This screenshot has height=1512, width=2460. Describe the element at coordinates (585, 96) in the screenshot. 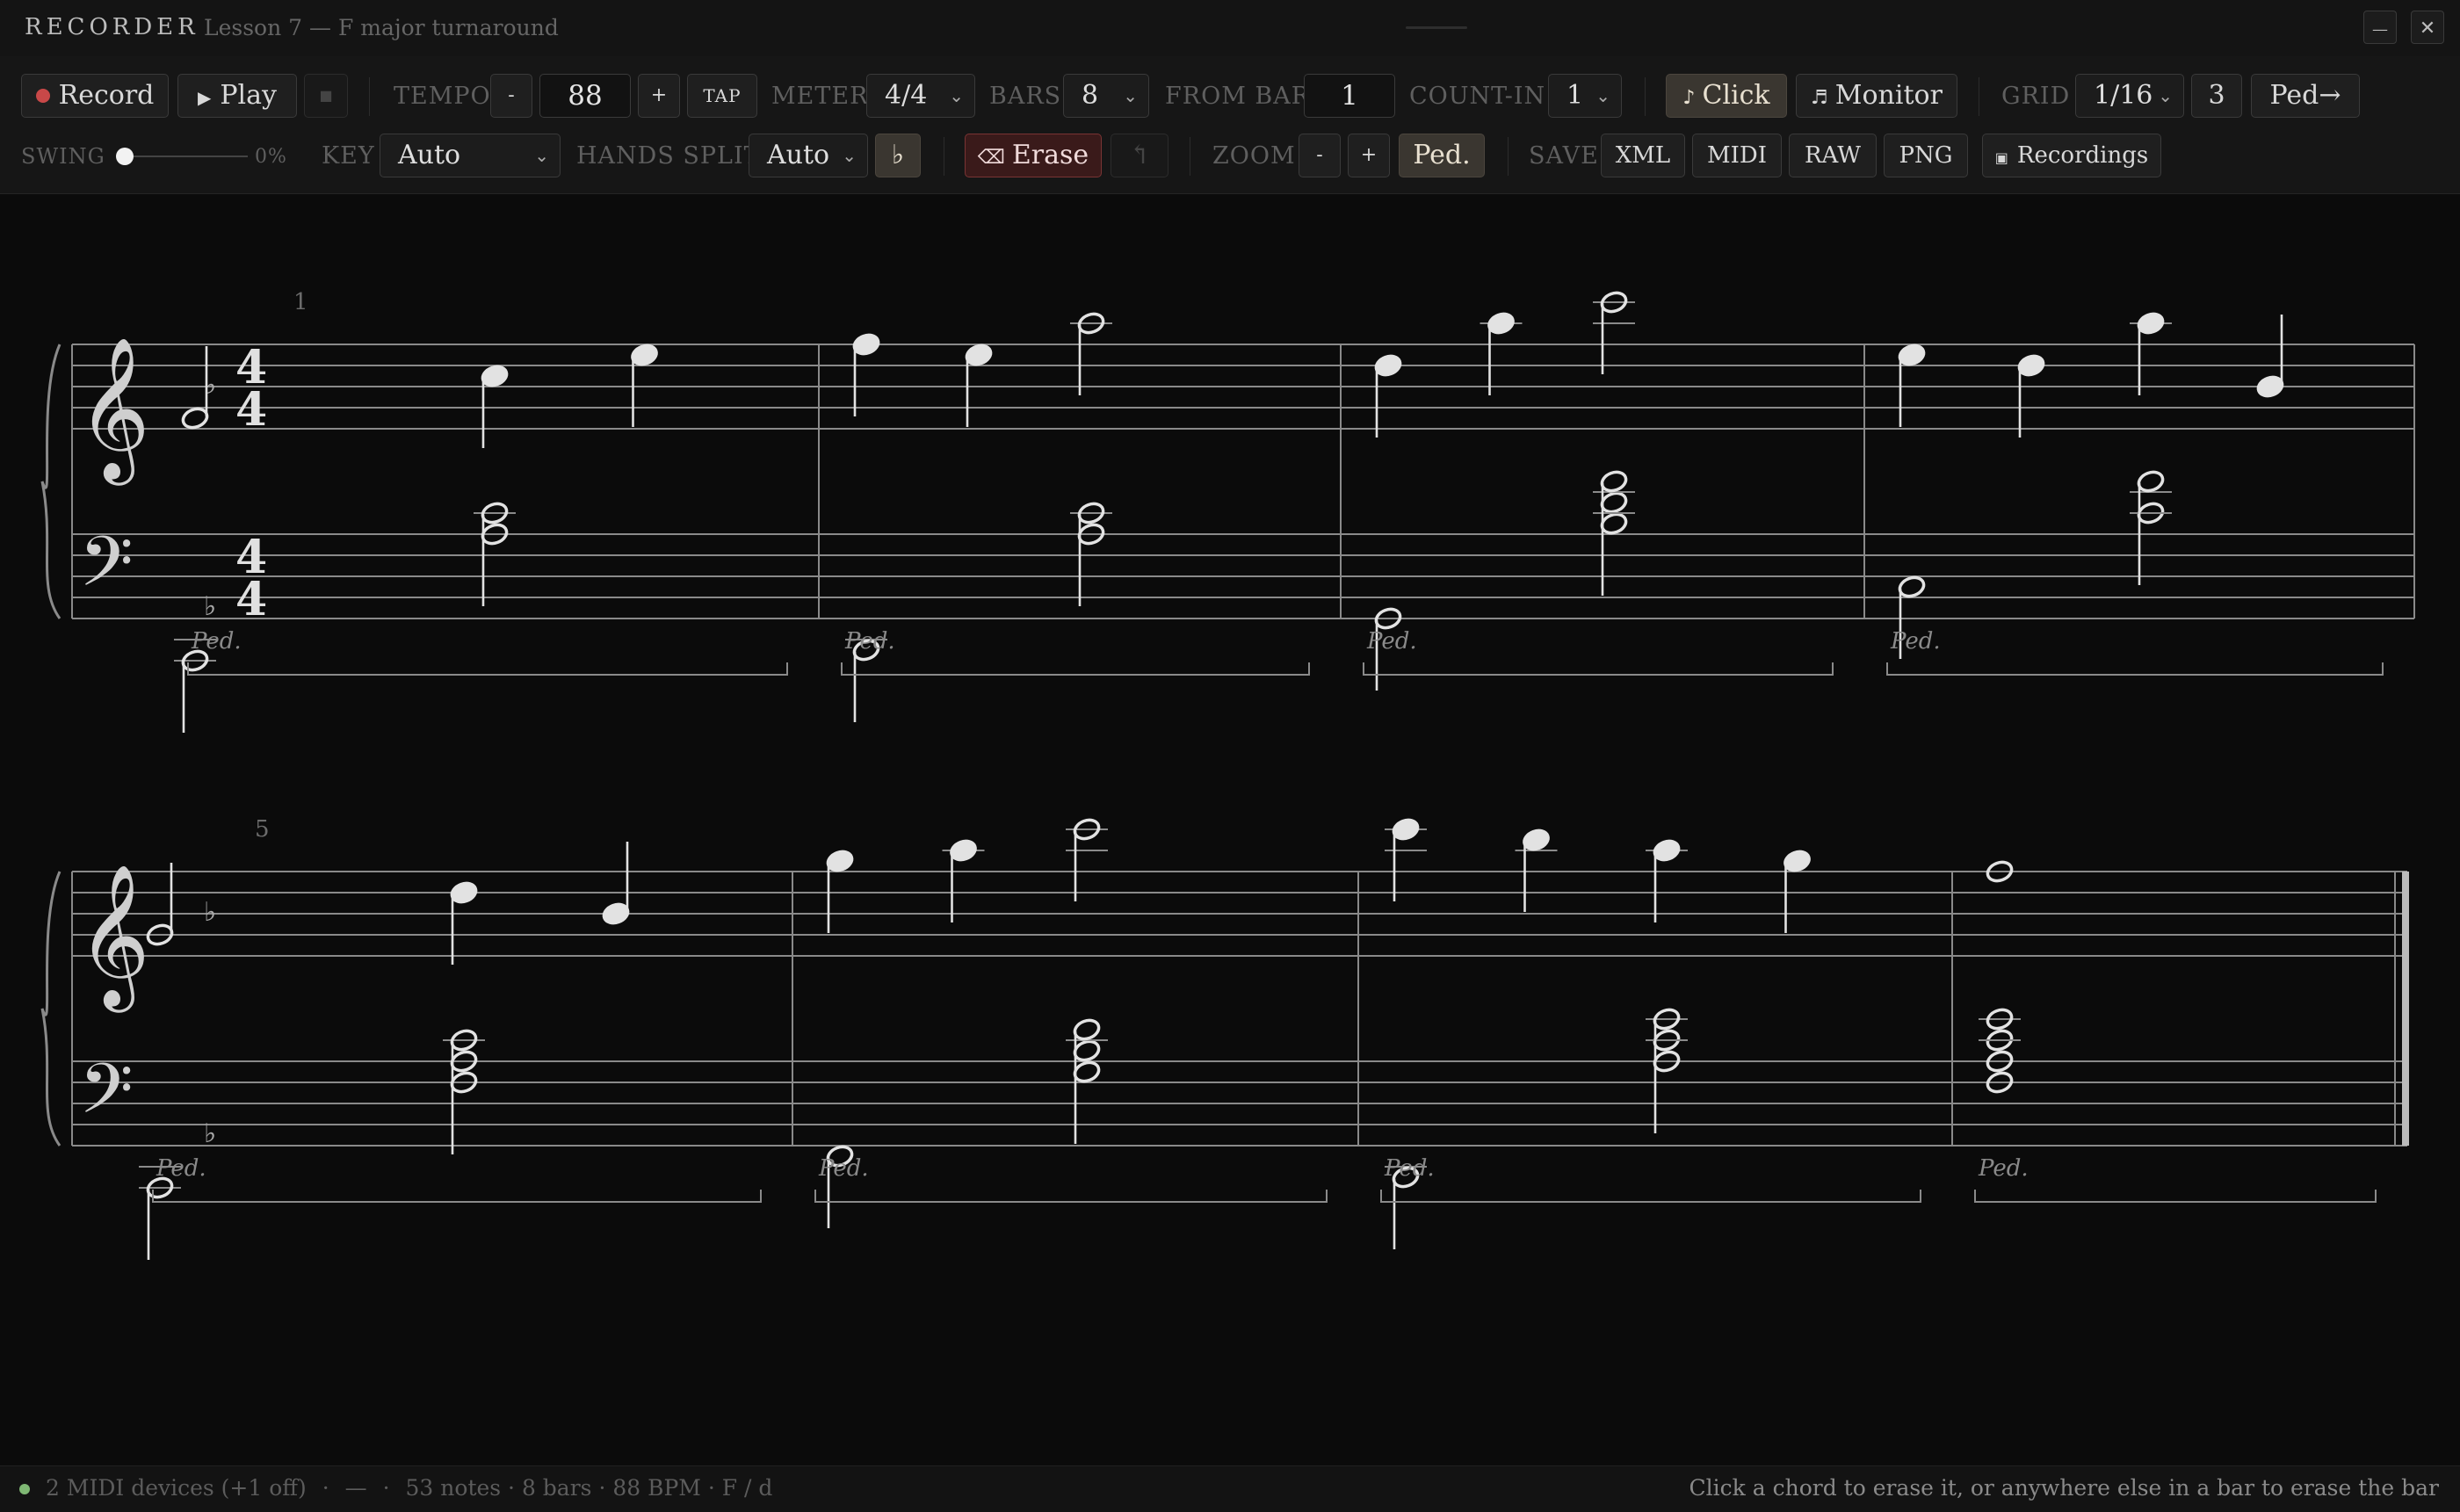

I see `tempo-input: 88` at that location.